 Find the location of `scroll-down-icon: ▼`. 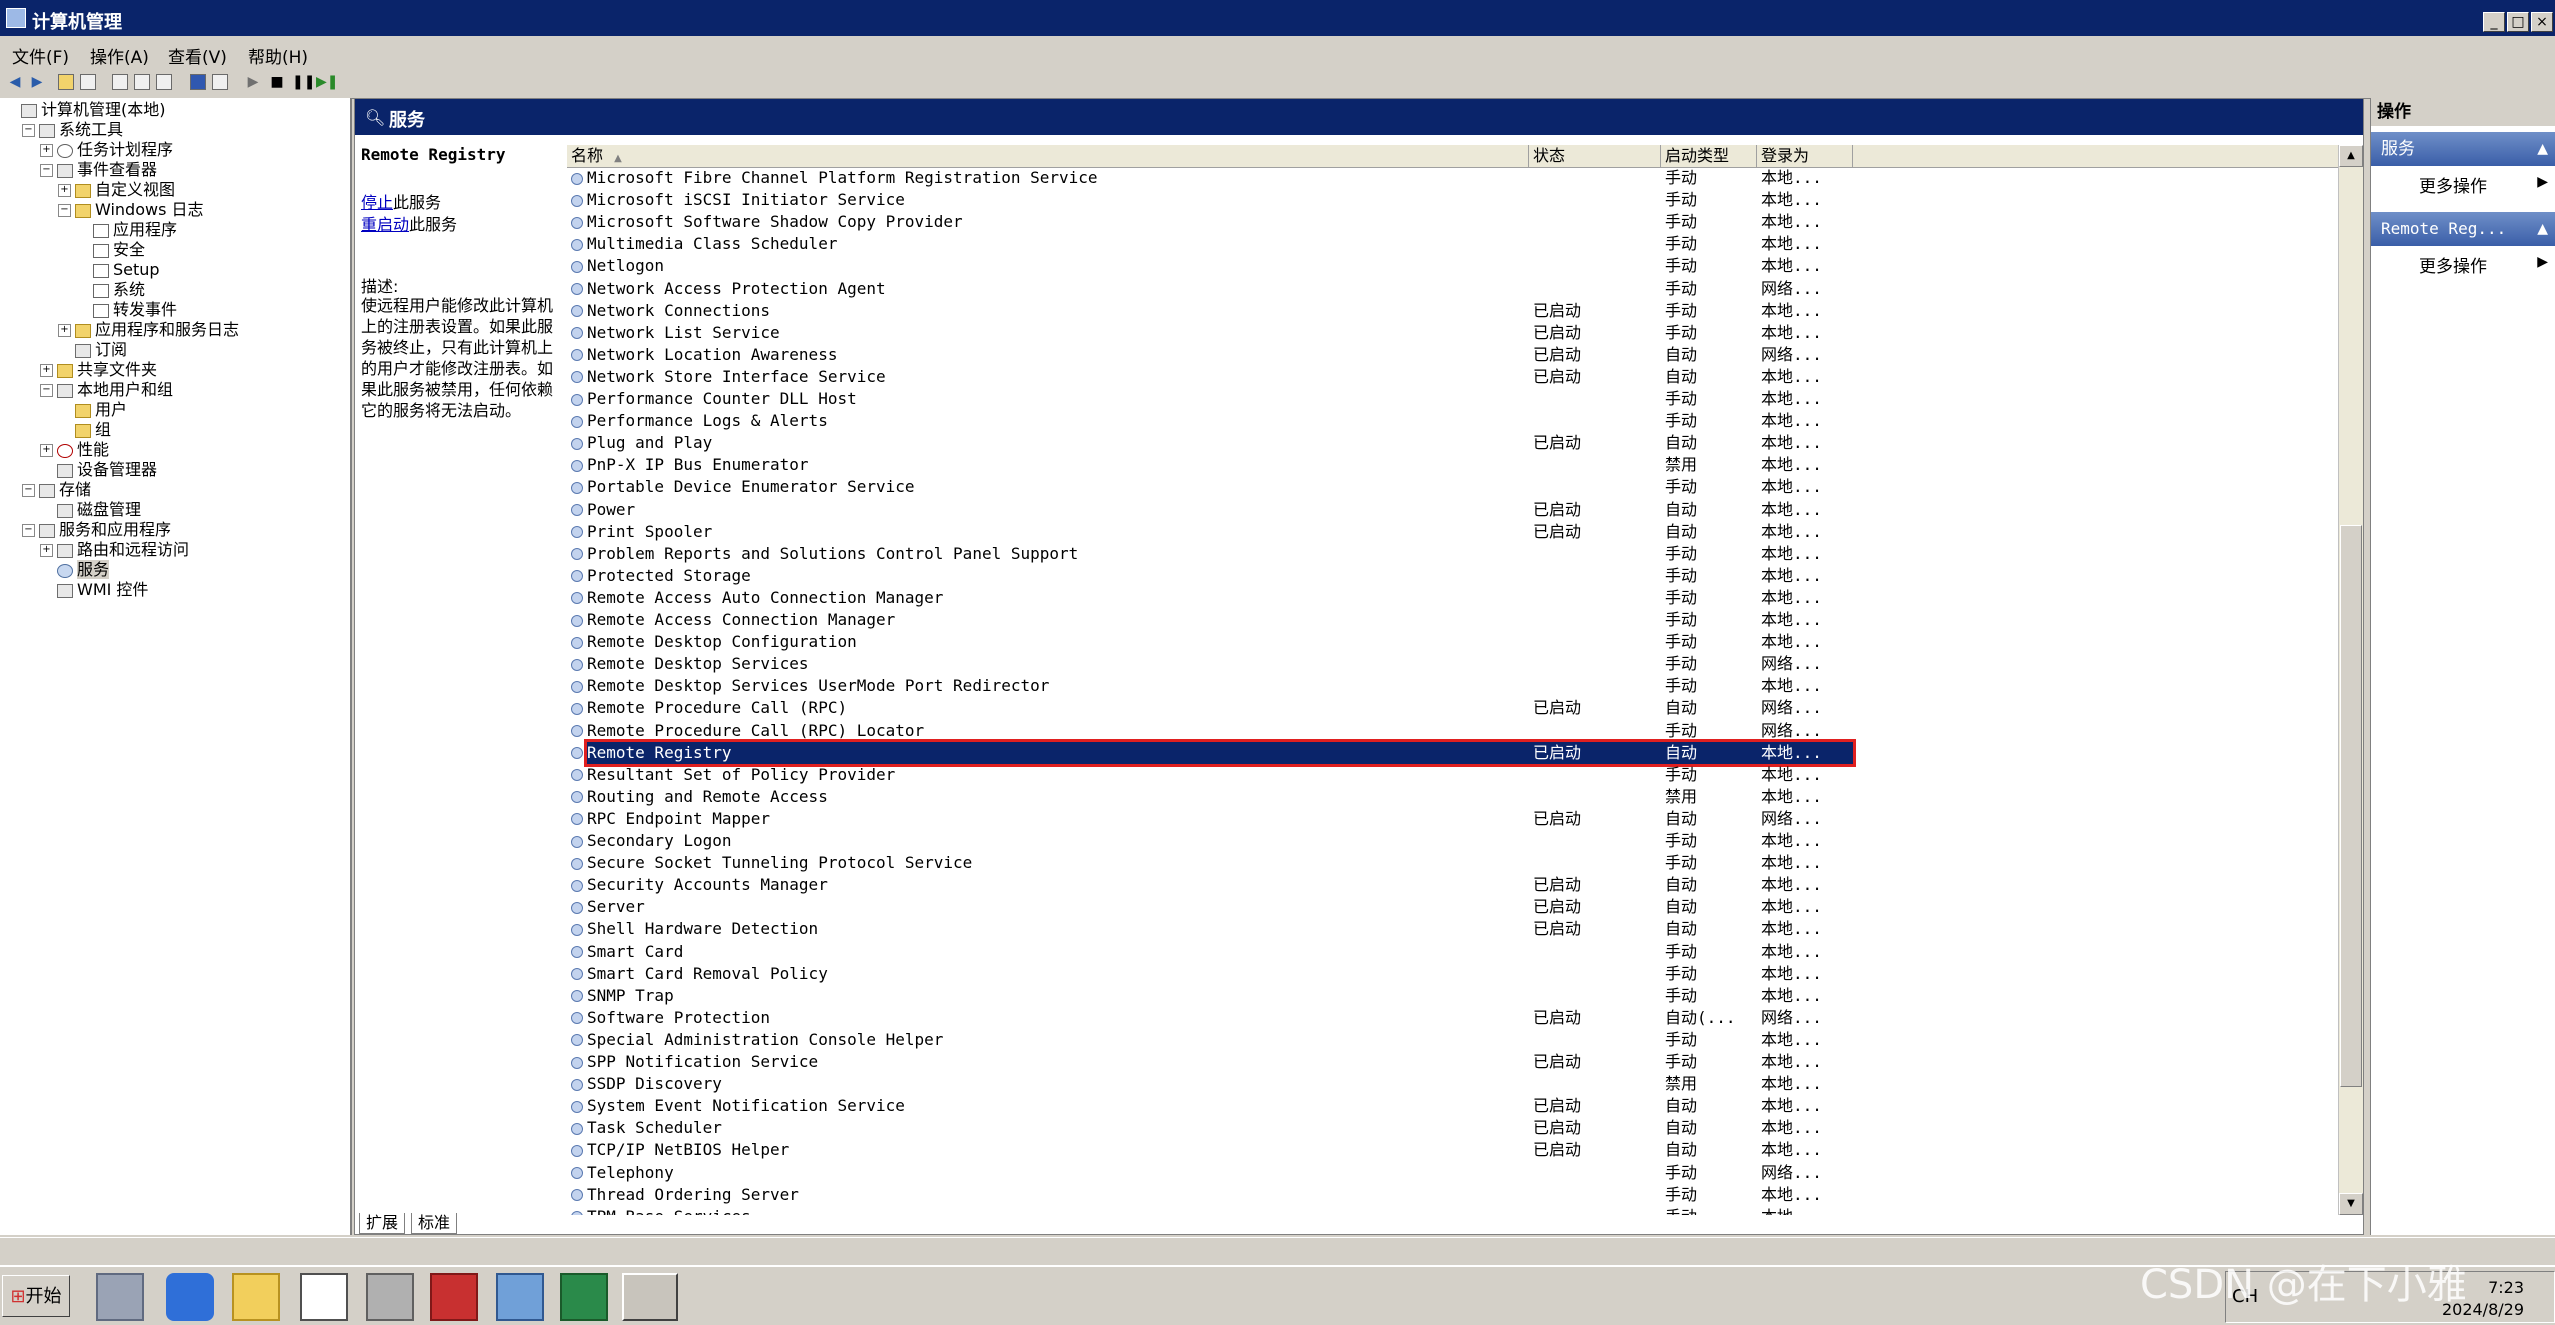

scroll-down-icon: ▼ is located at coordinates (2351, 1204).